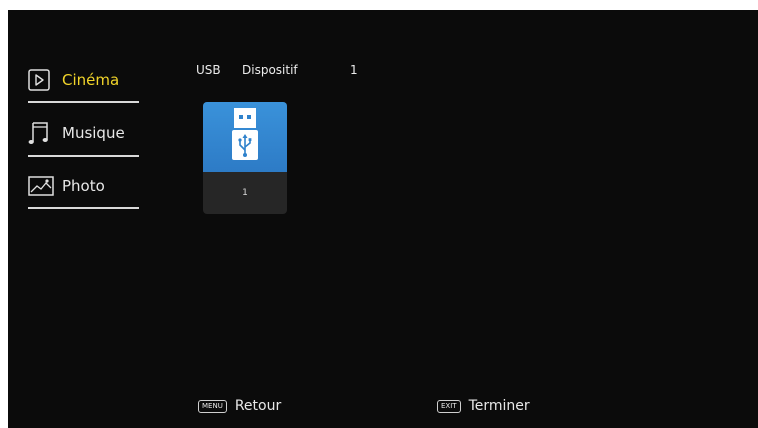 This screenshot has height=428, width=758. I want to click on back-label: Retour, so click(258, 406).